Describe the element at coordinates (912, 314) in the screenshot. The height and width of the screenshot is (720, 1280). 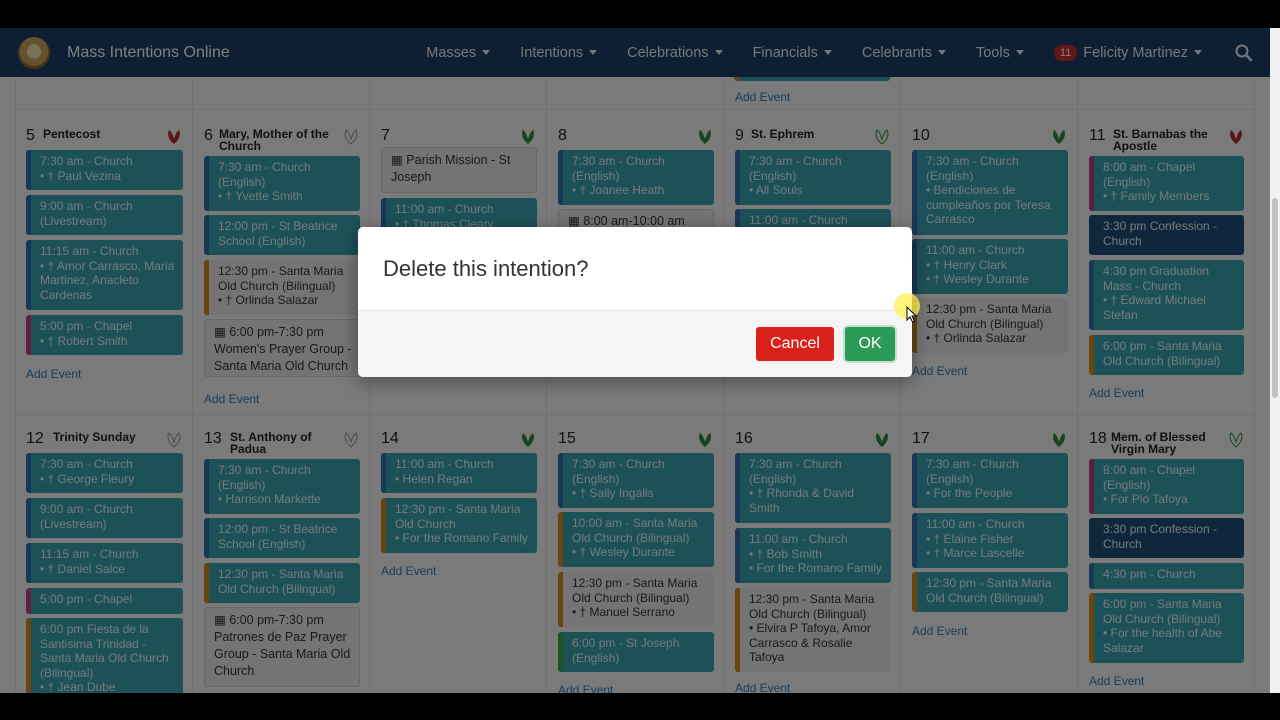
I see `mouse-cursor-icon` at that location.